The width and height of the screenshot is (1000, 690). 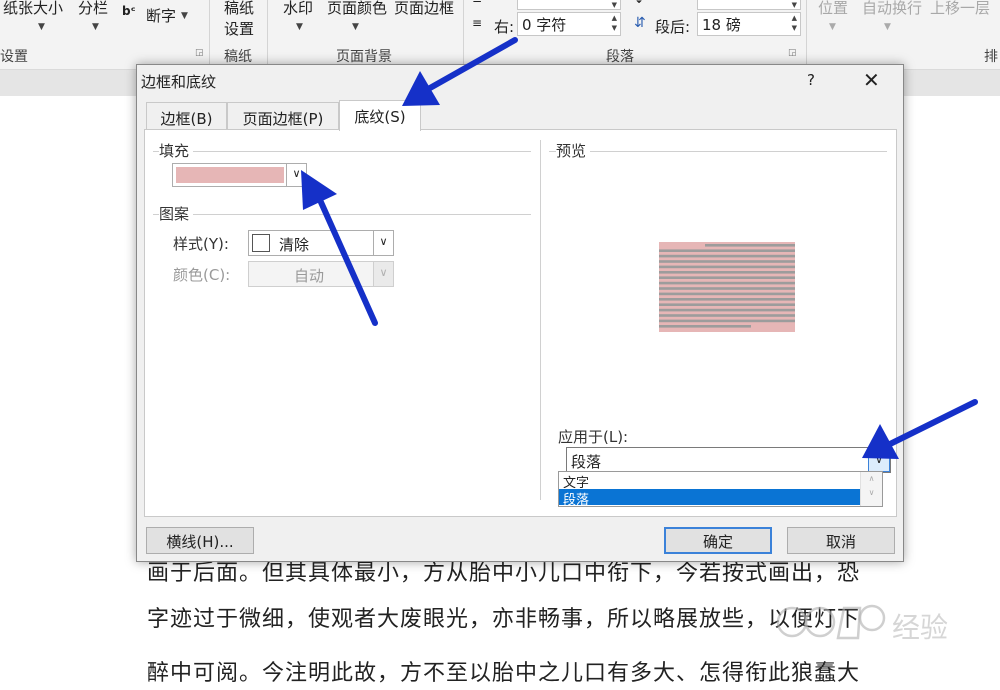 I want to click on indent-left-spinner: ▼, so click(x=569, y=5).